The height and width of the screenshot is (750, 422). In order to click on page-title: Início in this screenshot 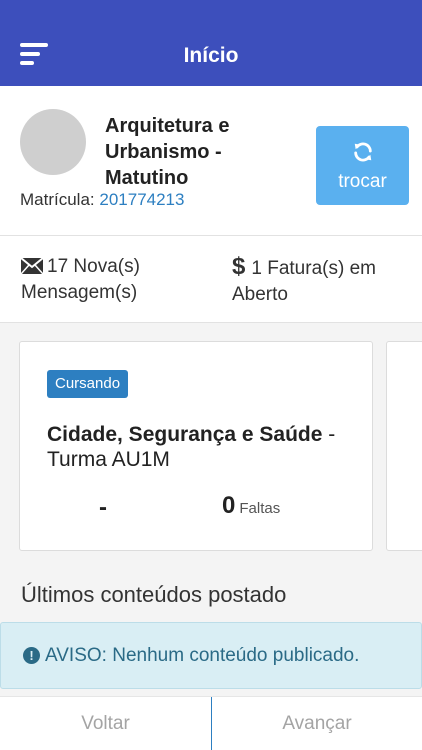, I will do `click(211, 55)`.